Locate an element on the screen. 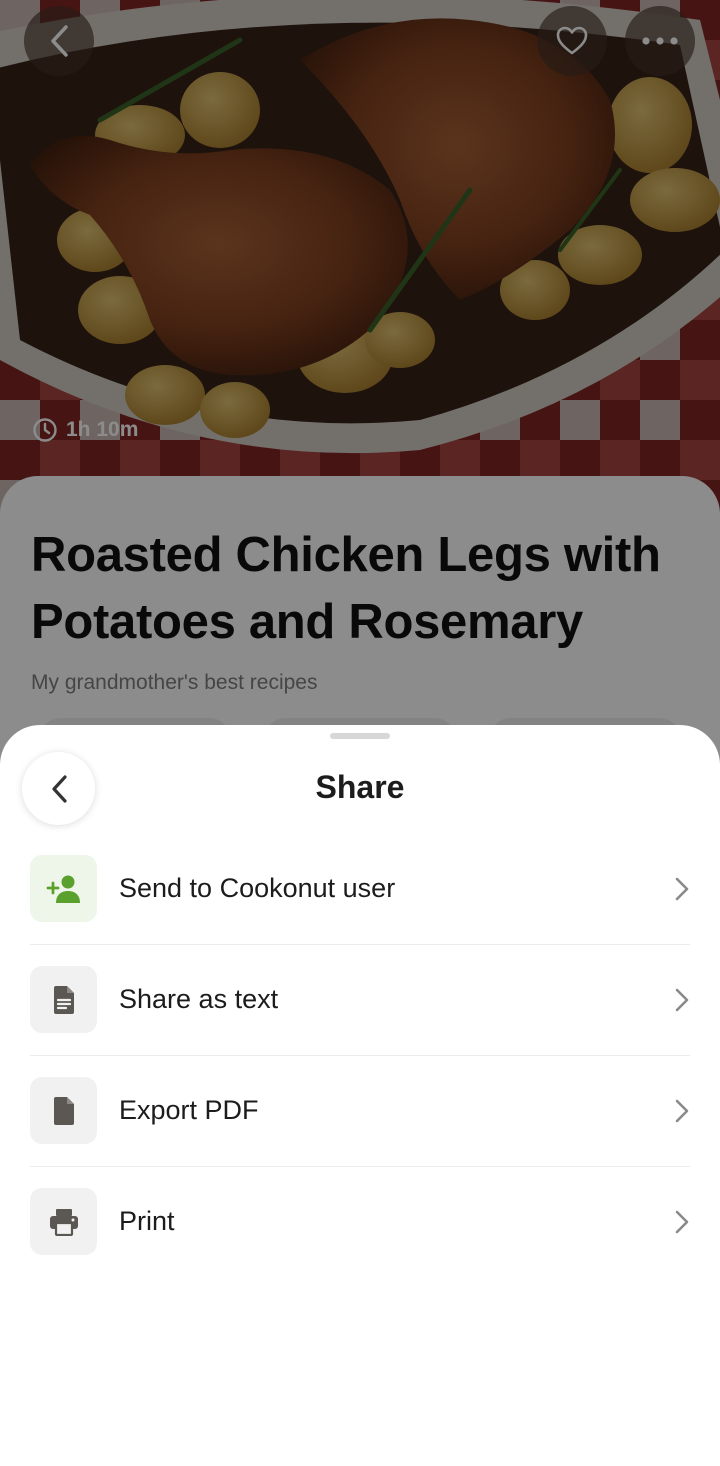 Image resolution: width=720 pixels, height=1466 pixels. option-share-as-text: Share as text is located at coordinates (360, 1000).